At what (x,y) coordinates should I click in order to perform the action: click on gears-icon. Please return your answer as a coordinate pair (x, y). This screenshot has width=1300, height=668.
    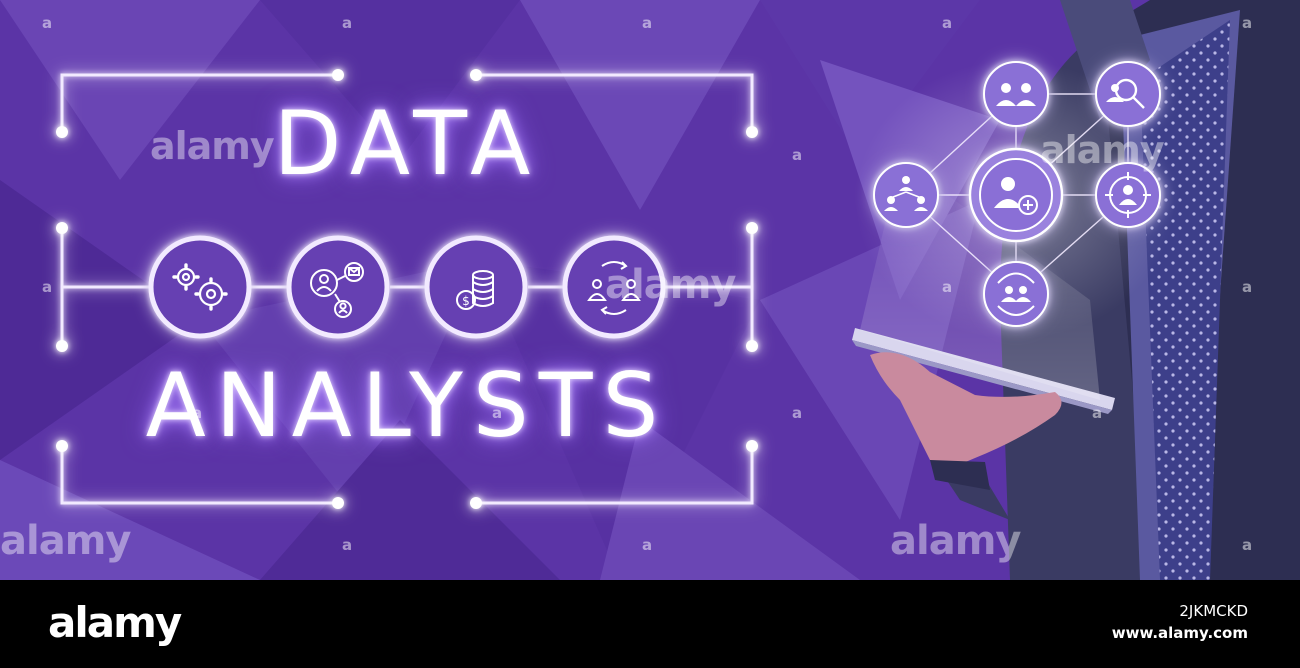
    Looking at the image, I should click on (200, 287).